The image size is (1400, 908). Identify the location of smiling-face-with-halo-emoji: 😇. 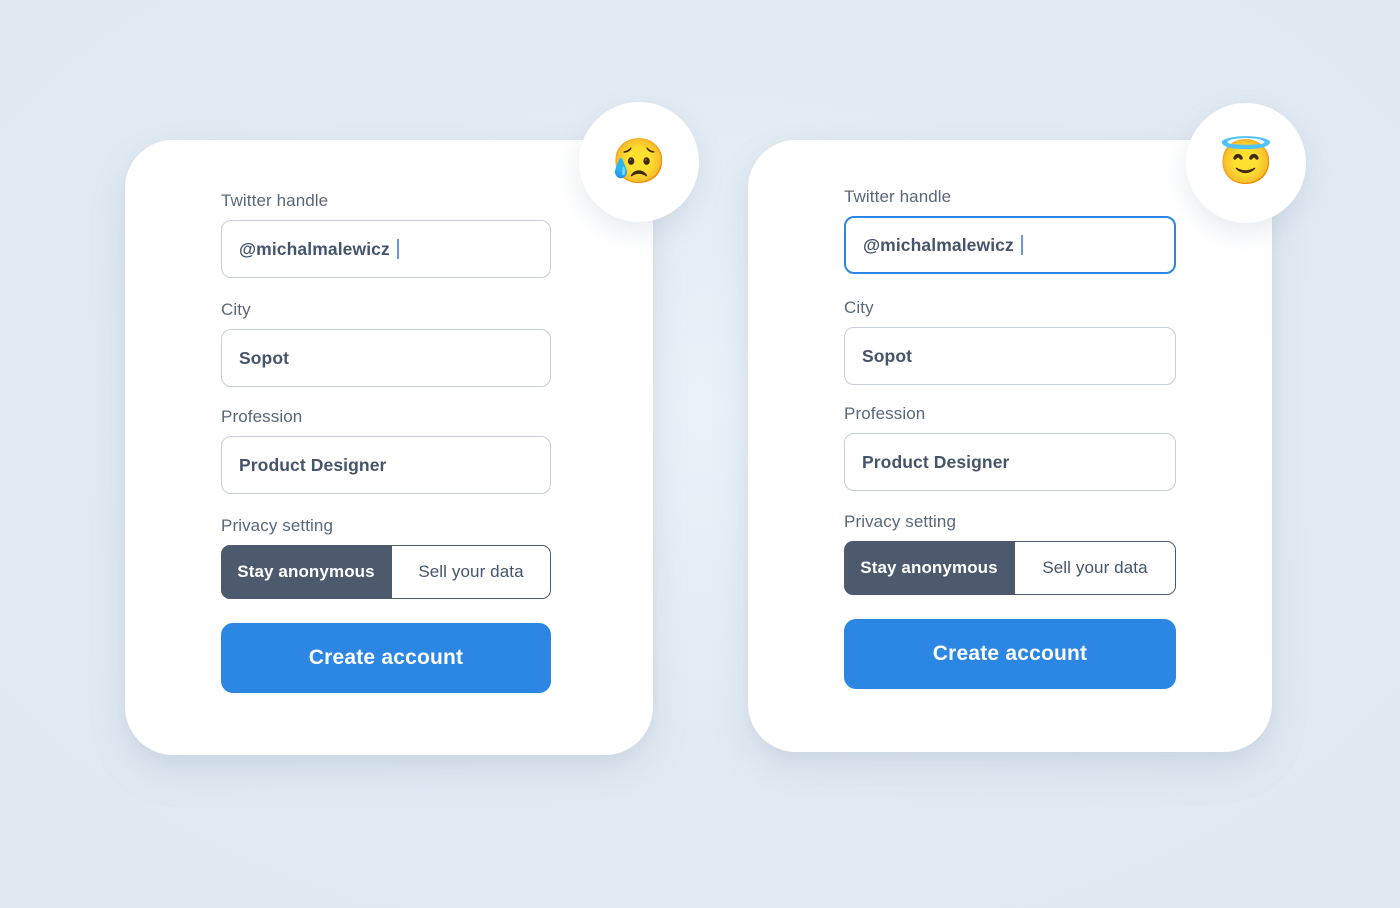
(1246, 162).